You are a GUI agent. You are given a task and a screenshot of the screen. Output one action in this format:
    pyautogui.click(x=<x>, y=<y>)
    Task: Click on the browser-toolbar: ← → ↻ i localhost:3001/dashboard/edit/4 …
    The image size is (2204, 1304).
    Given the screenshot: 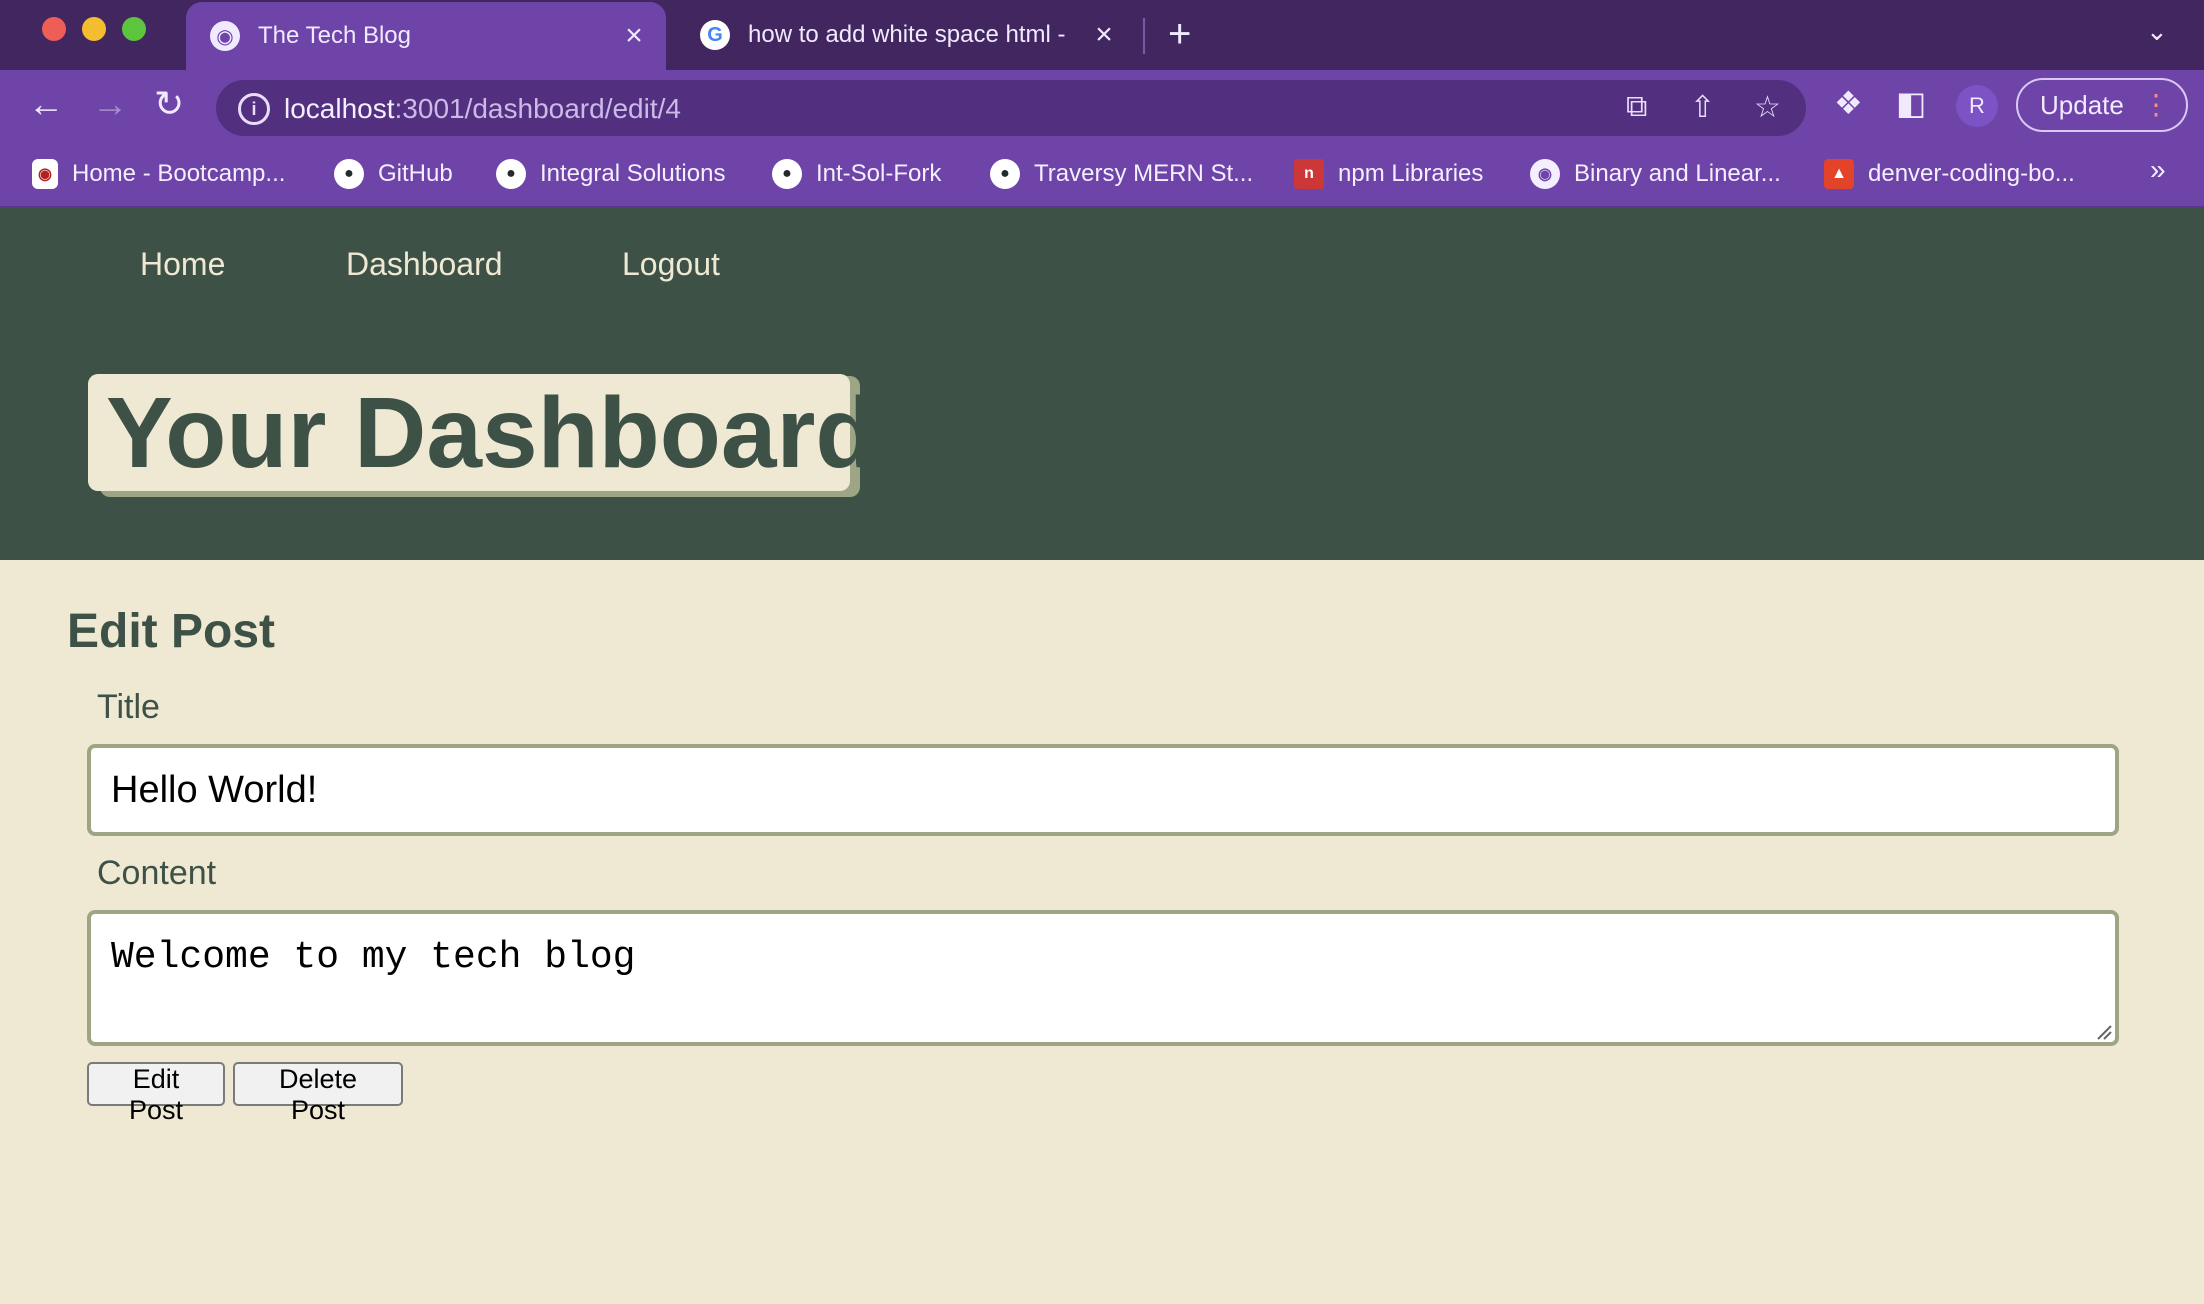 What is the action you would take?
    pyautogui.click(x=1102, y=106)
    